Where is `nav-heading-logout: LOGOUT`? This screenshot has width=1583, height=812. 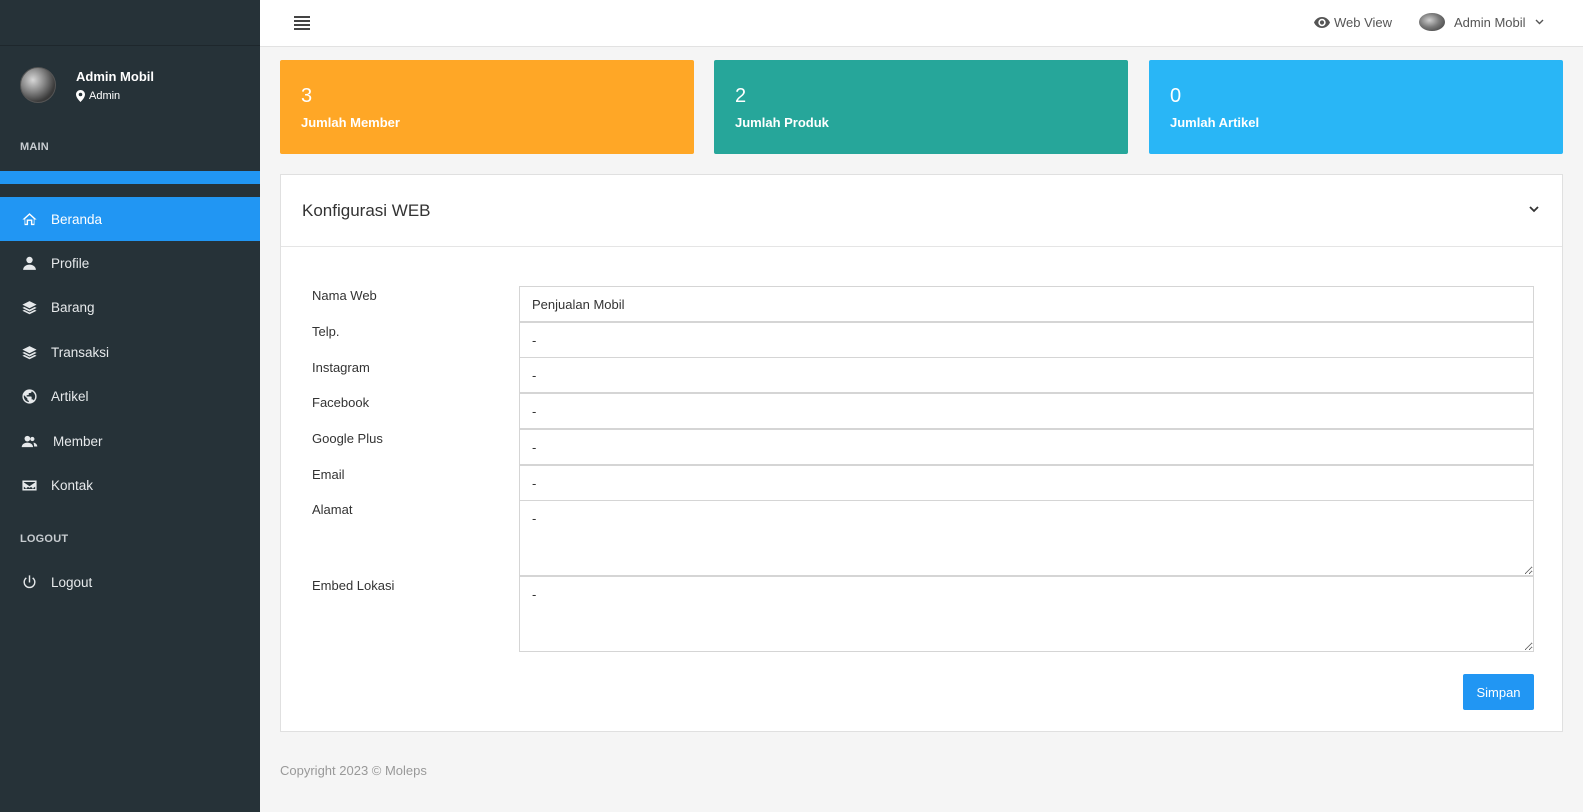
nav-heading-logout: LOGOUT is located at coordinates (44, 539).